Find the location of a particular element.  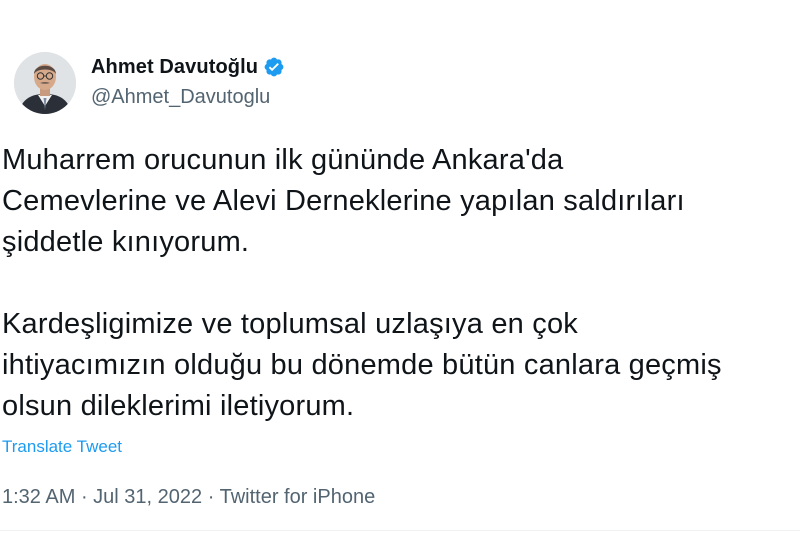

verified-badge-icon is located at coordinates (274, 67).